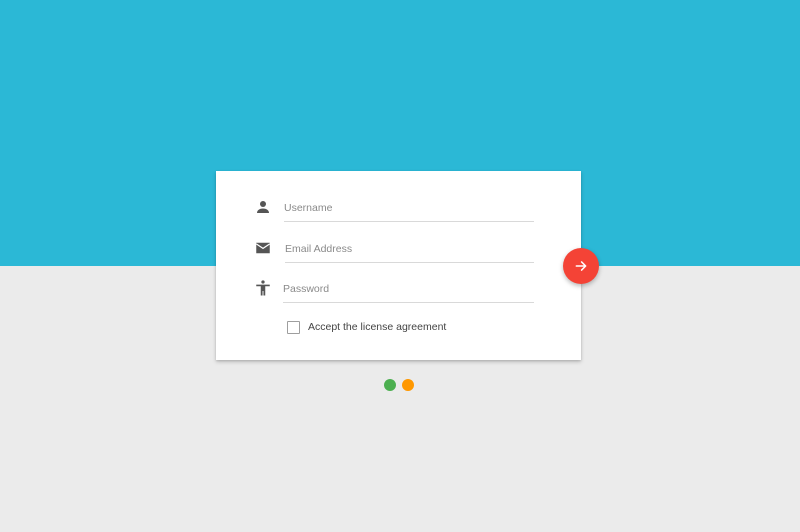  I want to click on email-input, so click(409, 249).